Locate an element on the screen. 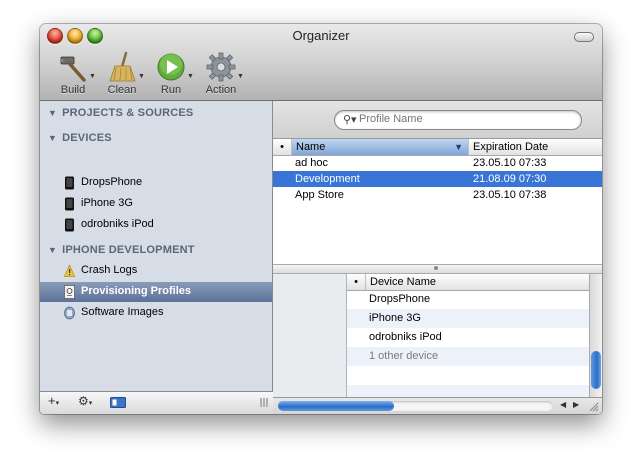 Image resolution: width=642 pixels, height=468 pixels. search-field: ⚲▾ is located at coordinates (458, 120).